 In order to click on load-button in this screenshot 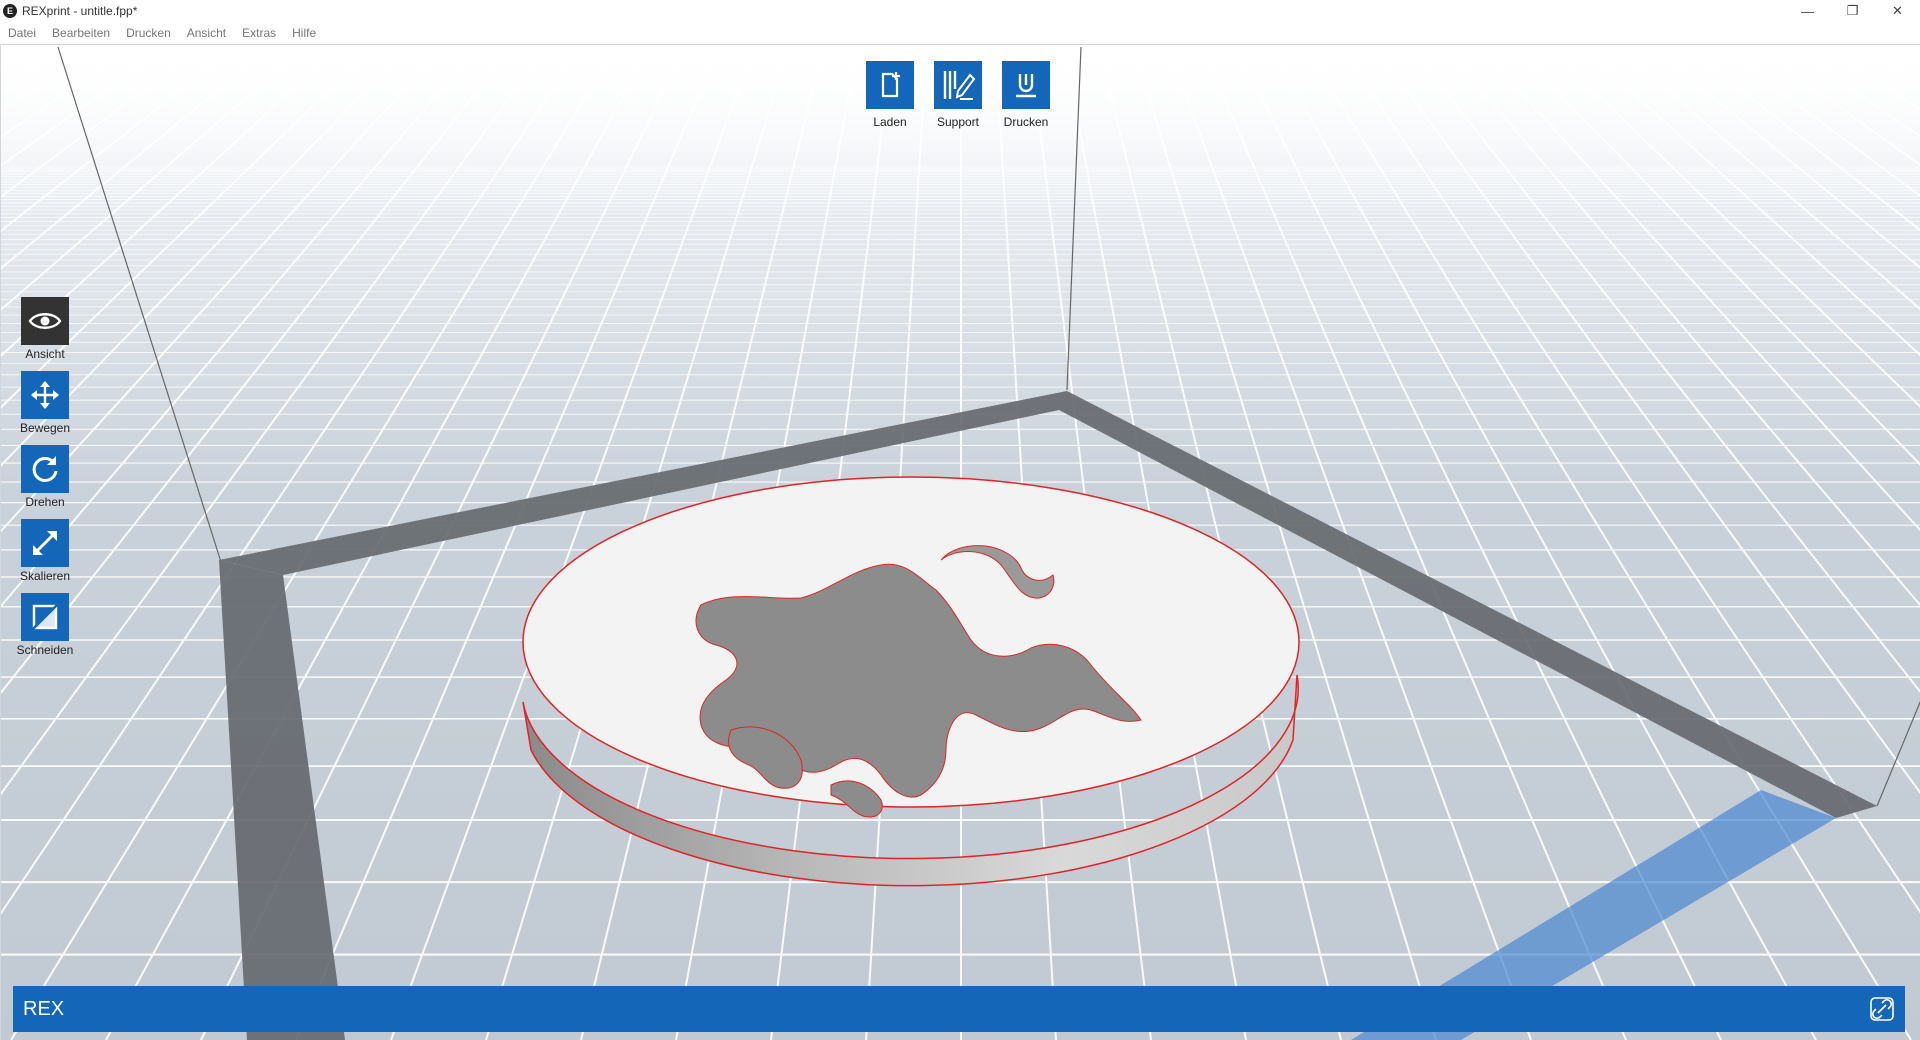, I will do `click(890, 85)`.